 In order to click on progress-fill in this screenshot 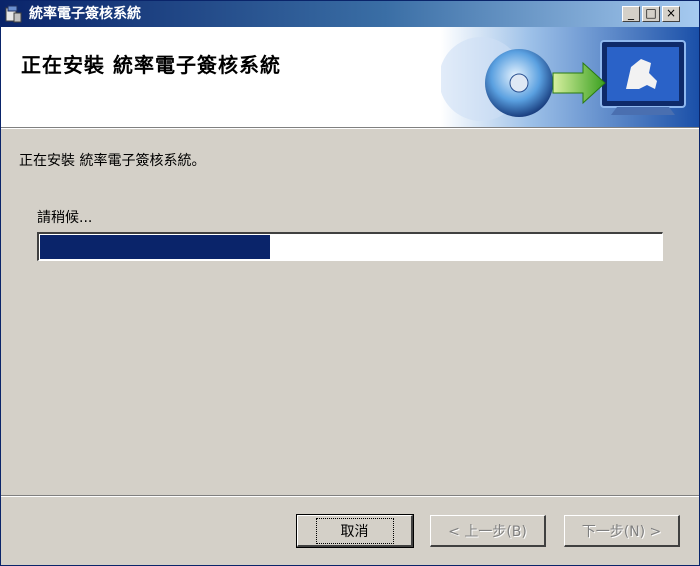, I will do `click(155, 247)`.